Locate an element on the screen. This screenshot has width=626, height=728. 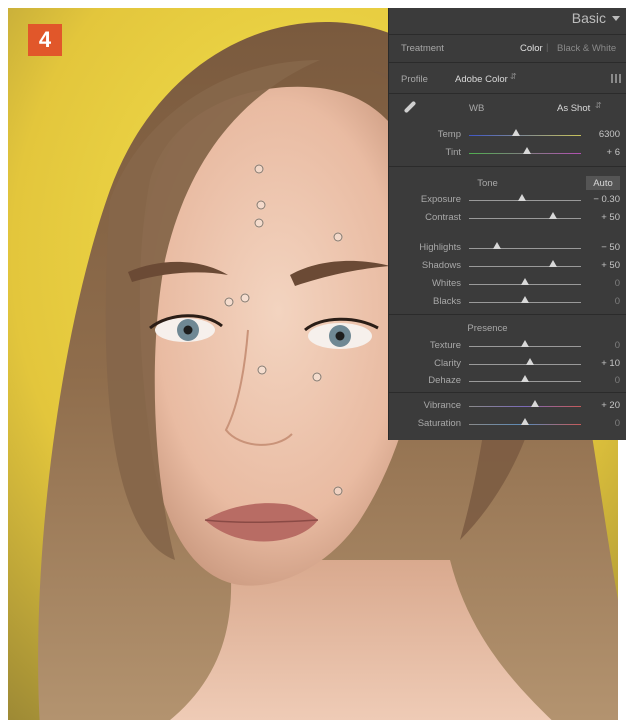
white-balance-eyedropper-icon is located at coordinates (410, 107).